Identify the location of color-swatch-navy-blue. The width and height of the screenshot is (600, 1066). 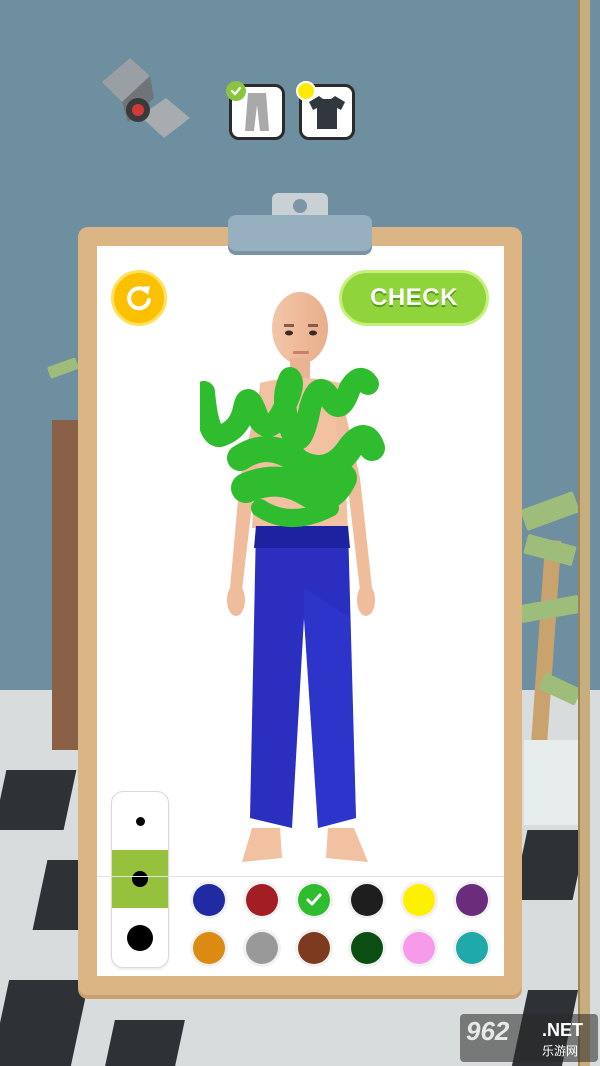
(209, 900).